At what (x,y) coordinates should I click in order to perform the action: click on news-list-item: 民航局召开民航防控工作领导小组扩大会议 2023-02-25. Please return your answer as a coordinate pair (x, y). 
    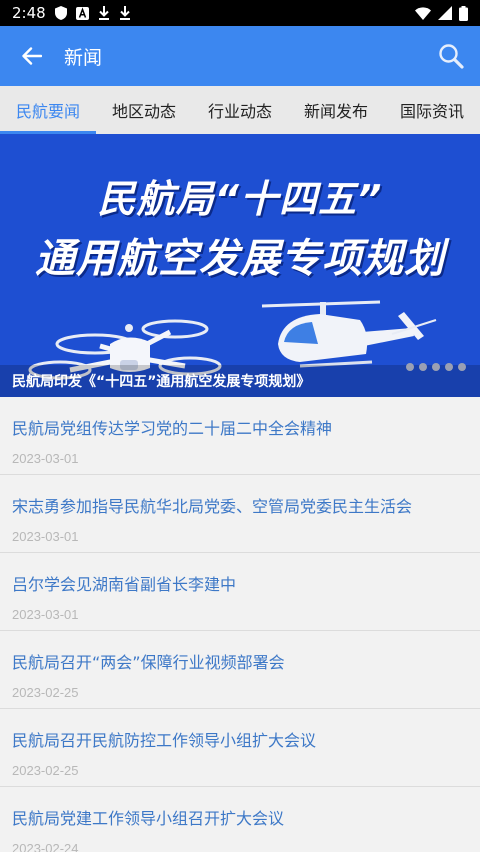
    Looking at the image, I should click on (240, 748).